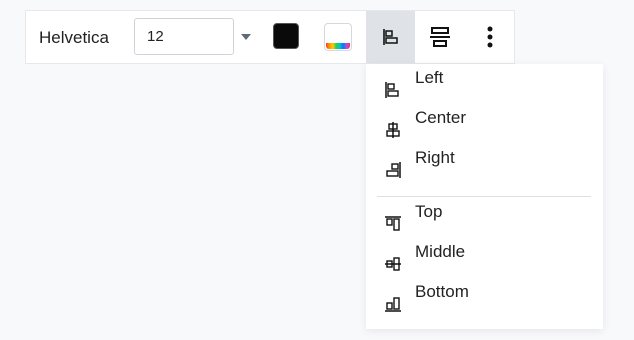  Describe the element at coordinates (393, 130) in the screenshot. I see `align-center-icon` at that location.